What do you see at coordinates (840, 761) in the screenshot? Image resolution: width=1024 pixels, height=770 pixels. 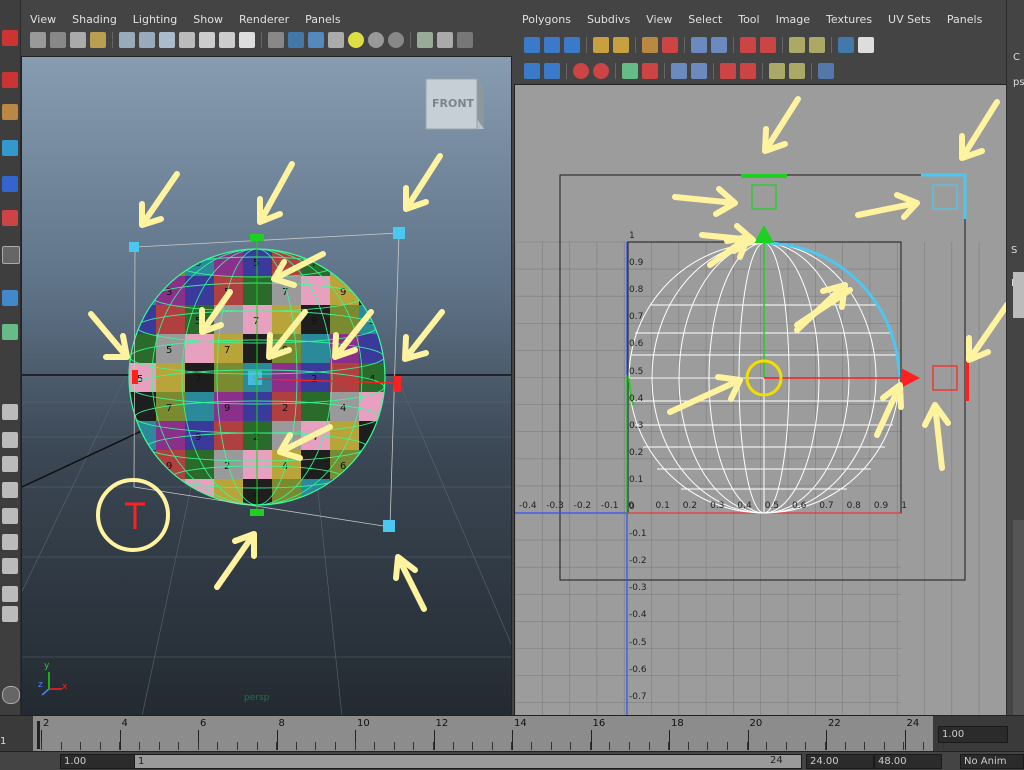 I see `range-end-field: 24.00` at bounding box center [840, 761].